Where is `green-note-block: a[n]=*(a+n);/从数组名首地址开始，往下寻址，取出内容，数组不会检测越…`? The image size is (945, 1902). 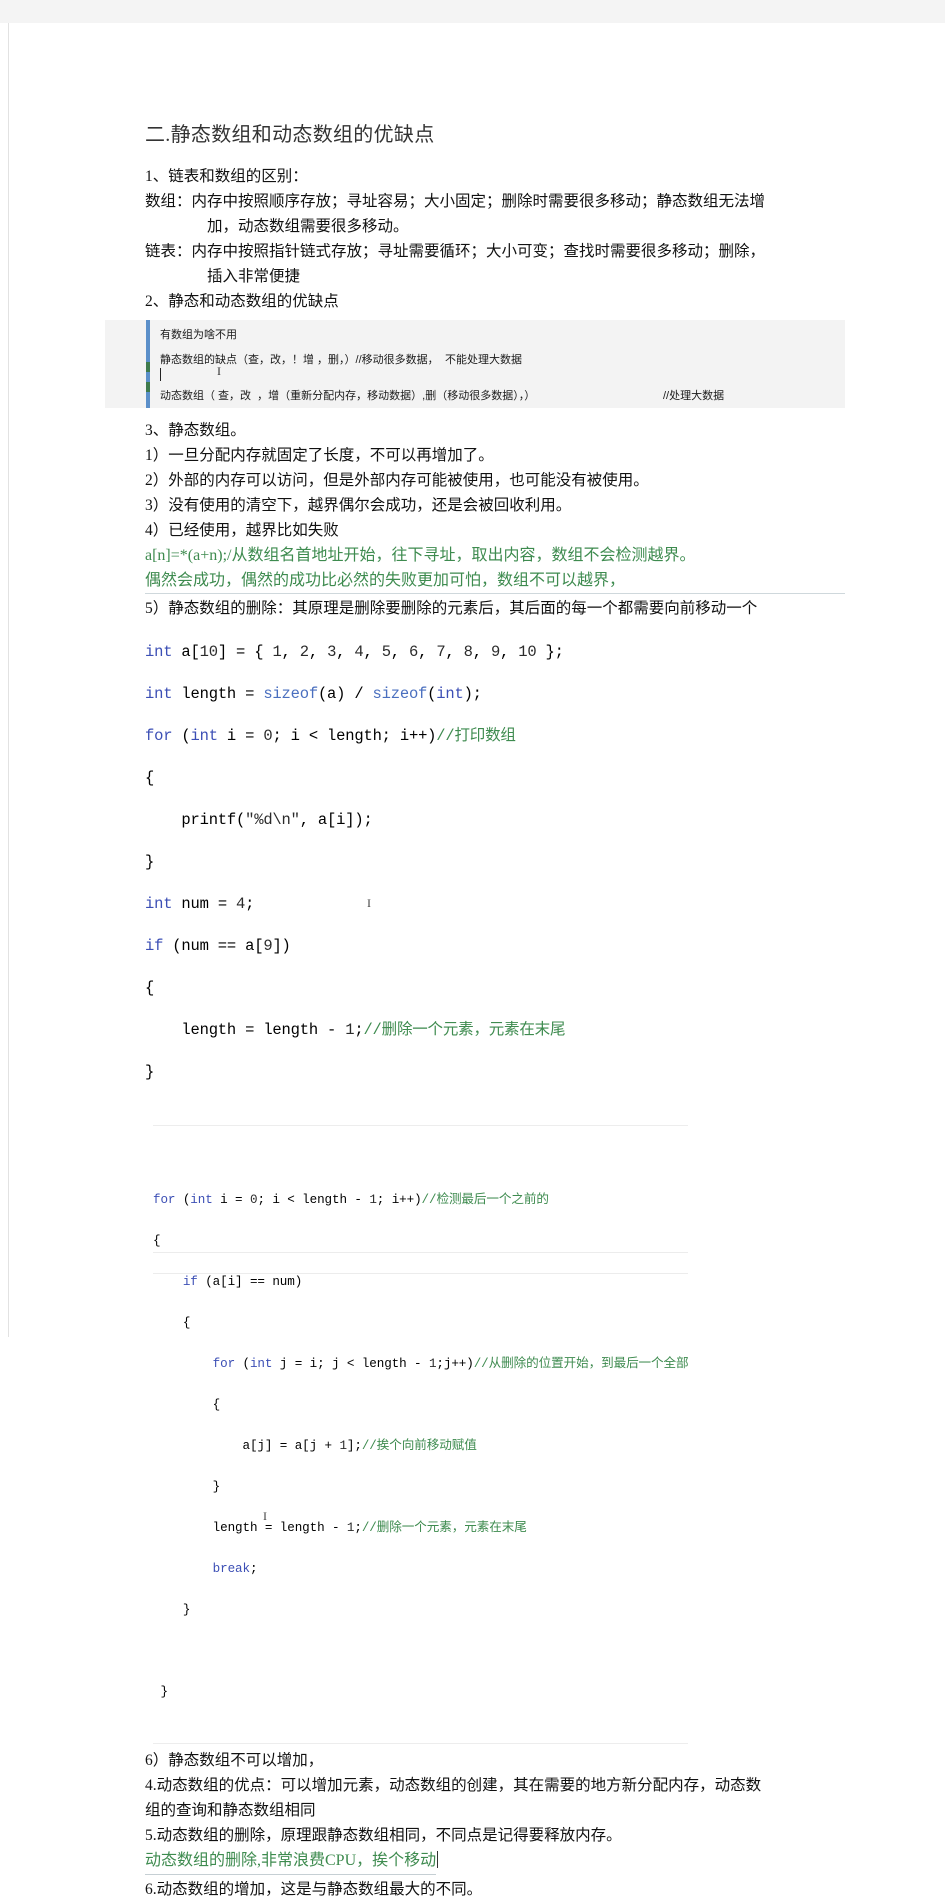
green-note-block: a[n]=*(a+n);/从数组名首地址开始，往下寻址，取出内容，数组不会检测越… is located at coordinates (495, 568).